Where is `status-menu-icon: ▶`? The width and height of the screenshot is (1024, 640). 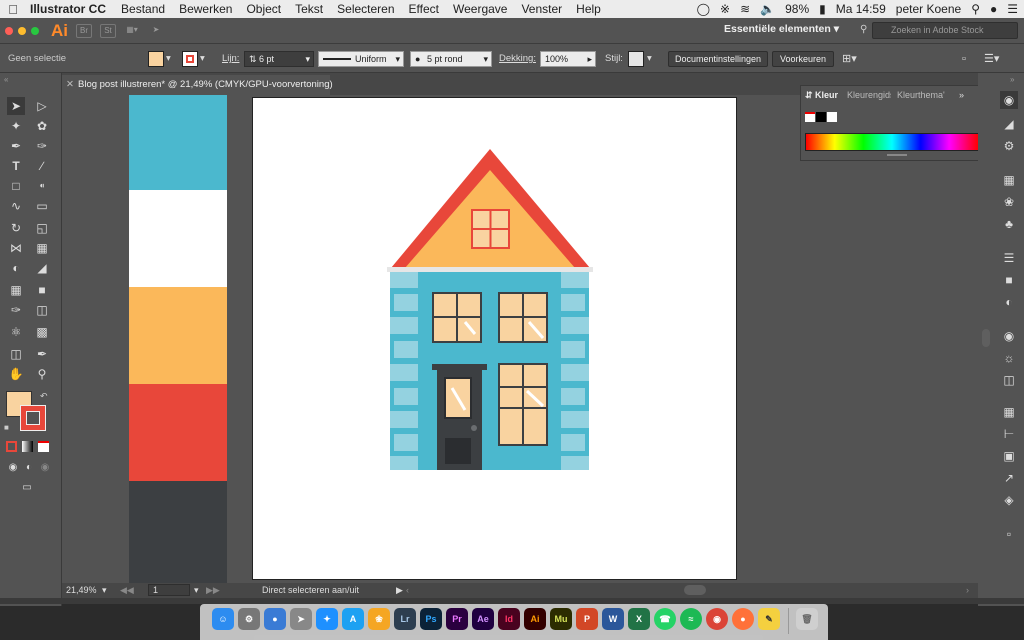
status-menu-icon: ▶ is located at coordinates (399, 590).